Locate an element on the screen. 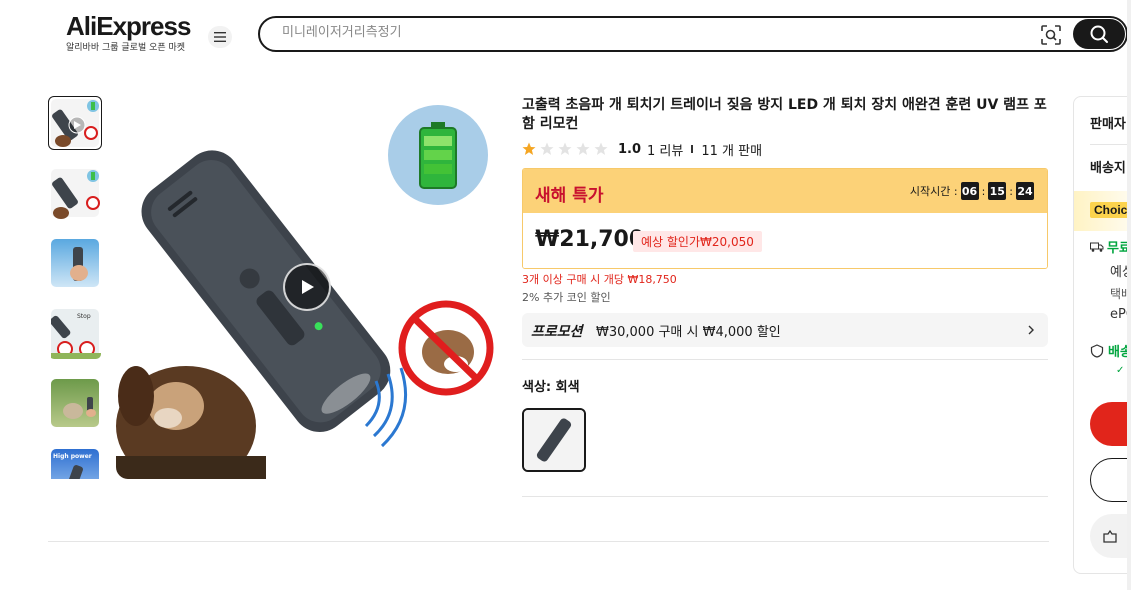 The height and width of the screenshot is (590, 1131). purchase-side-panel: 판매자 배송지: Choice 무료 예상 택배 ePC 배송 ✓ I is located at coordinates (1102, 335).